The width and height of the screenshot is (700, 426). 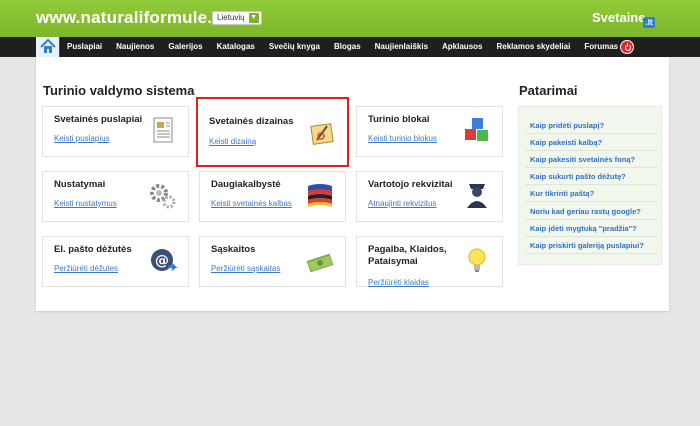 I want to click on card-title: Daugiakalbystė, so click(x=246, y=184).